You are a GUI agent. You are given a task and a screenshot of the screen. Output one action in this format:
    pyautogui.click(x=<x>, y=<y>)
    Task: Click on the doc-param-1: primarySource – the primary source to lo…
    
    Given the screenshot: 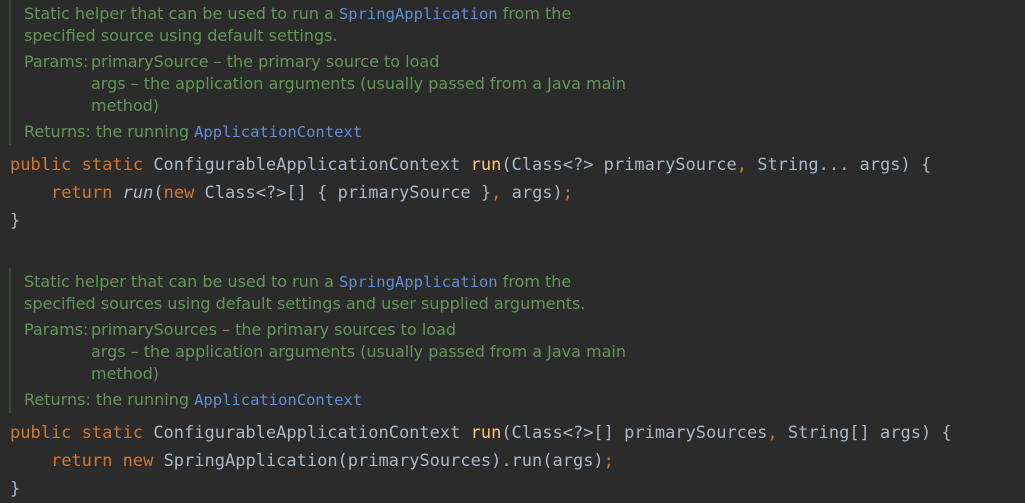 What is the action you would take?
    pyautogui.click(x=265, y=61)
    